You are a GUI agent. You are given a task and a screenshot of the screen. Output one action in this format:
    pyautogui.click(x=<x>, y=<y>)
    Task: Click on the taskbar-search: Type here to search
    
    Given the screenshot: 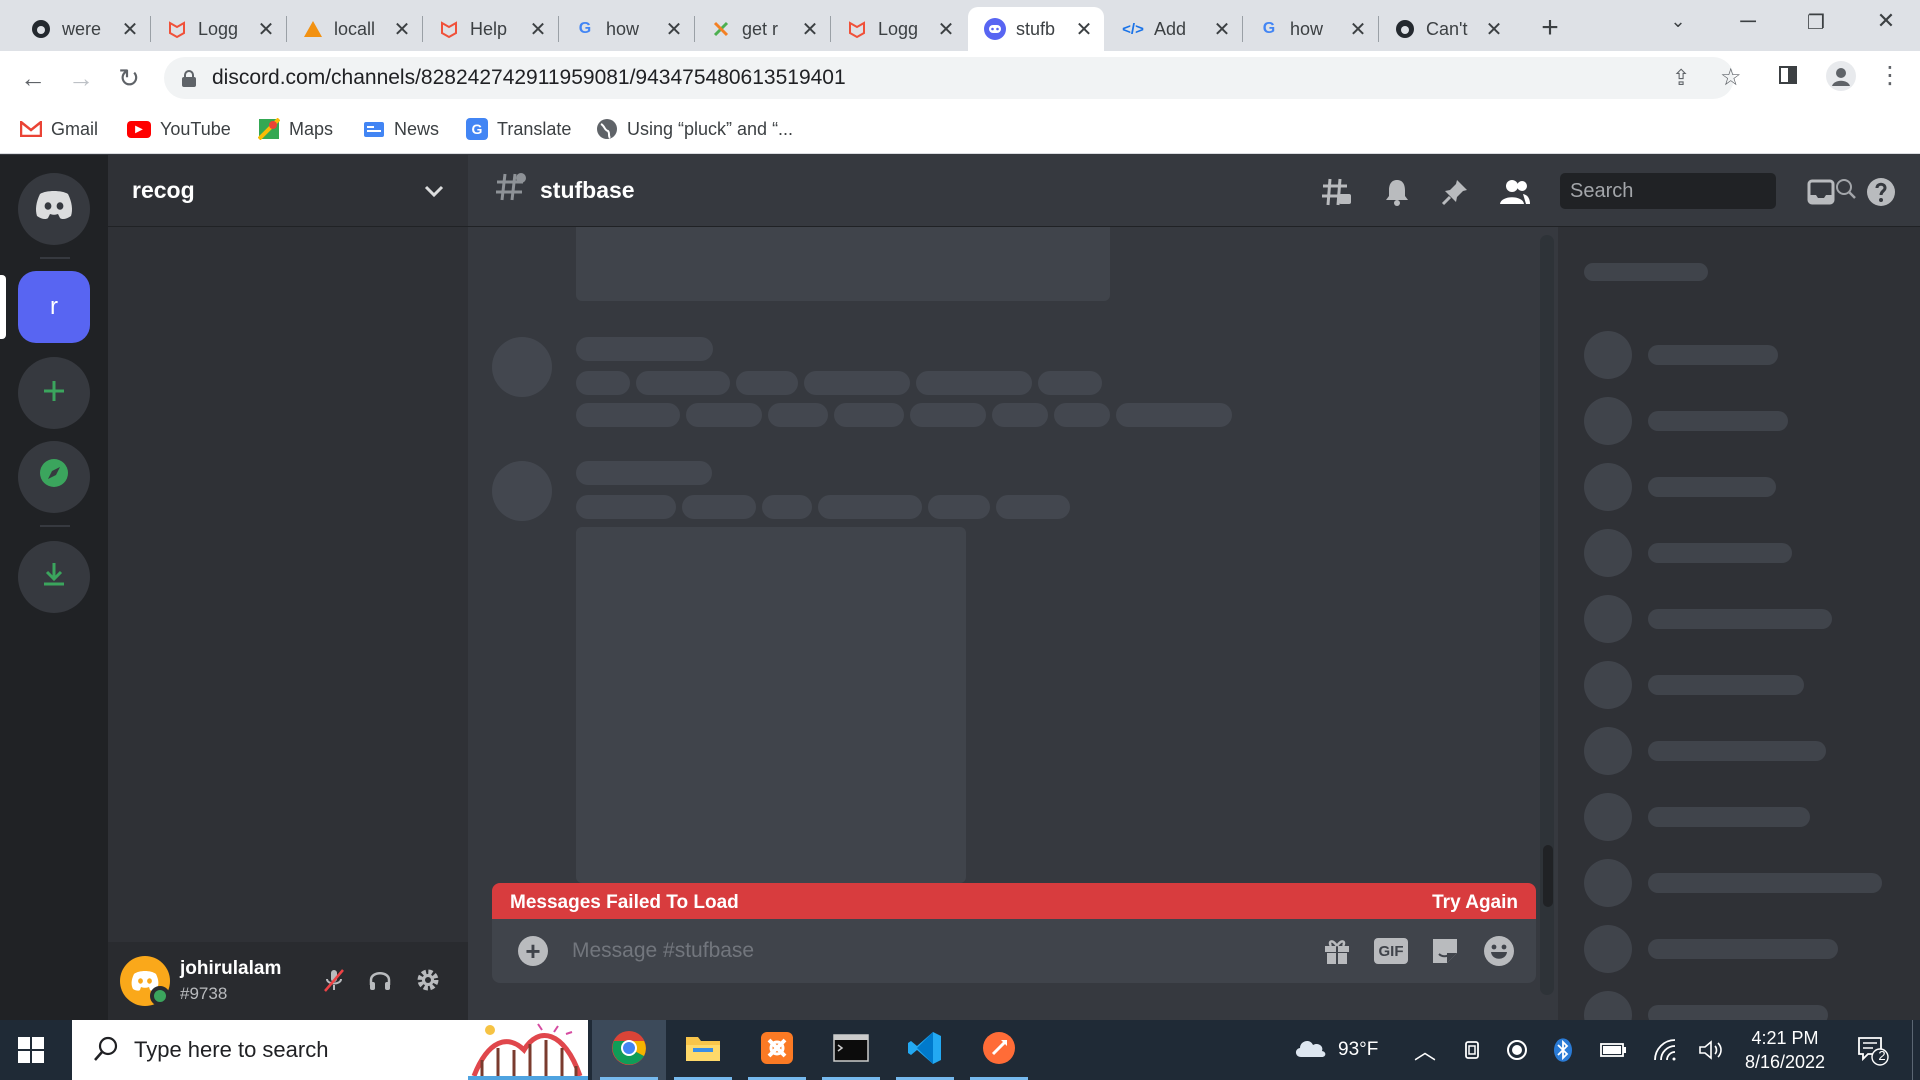 What is the action you would take?
    pyautogui.click(x=330, y=1050)
    